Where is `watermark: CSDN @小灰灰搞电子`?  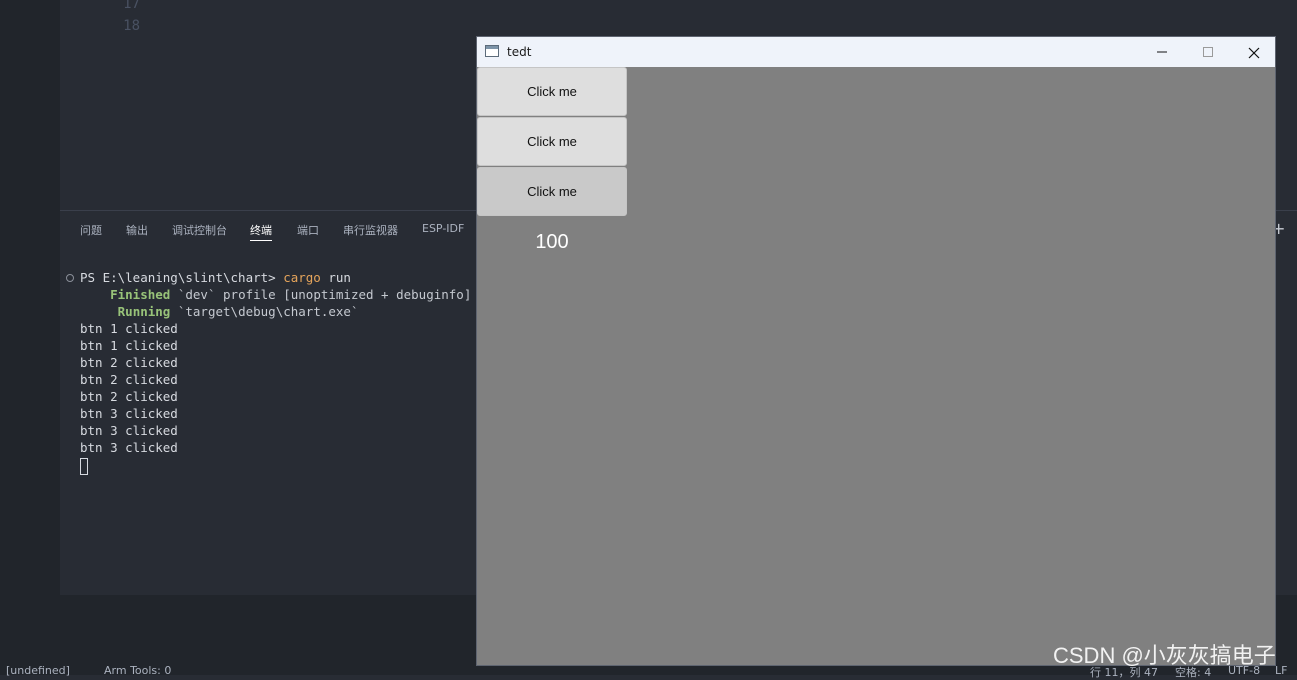 watermark: CSDN @小灰灰搞电子 is located at coordinates (1164, 655).